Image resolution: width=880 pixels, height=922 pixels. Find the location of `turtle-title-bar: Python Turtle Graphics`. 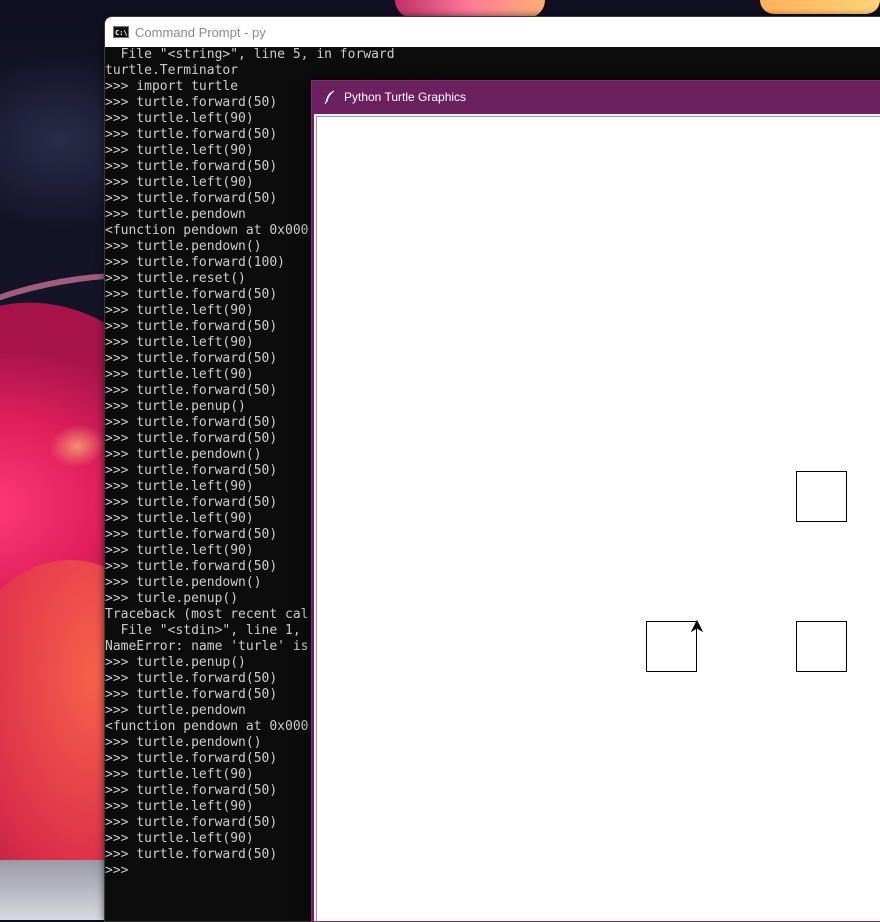

turtle-title-bar: Python Turtle Graphics is located at coordinates (596, 97).